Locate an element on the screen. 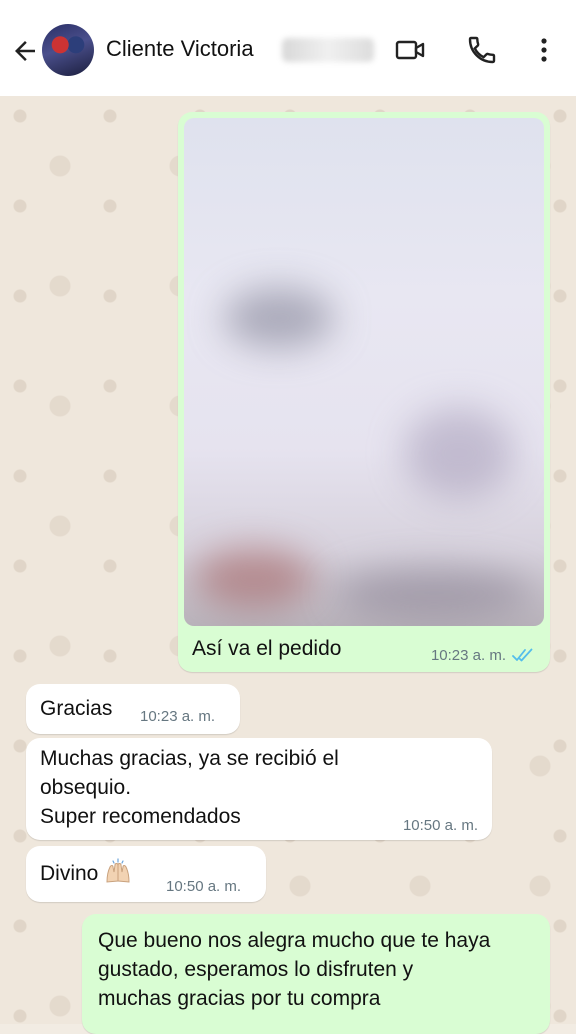 This screenshot has width=576, height=1034. contact-name: Cliente Victoria is located at coordinates (180, 49).